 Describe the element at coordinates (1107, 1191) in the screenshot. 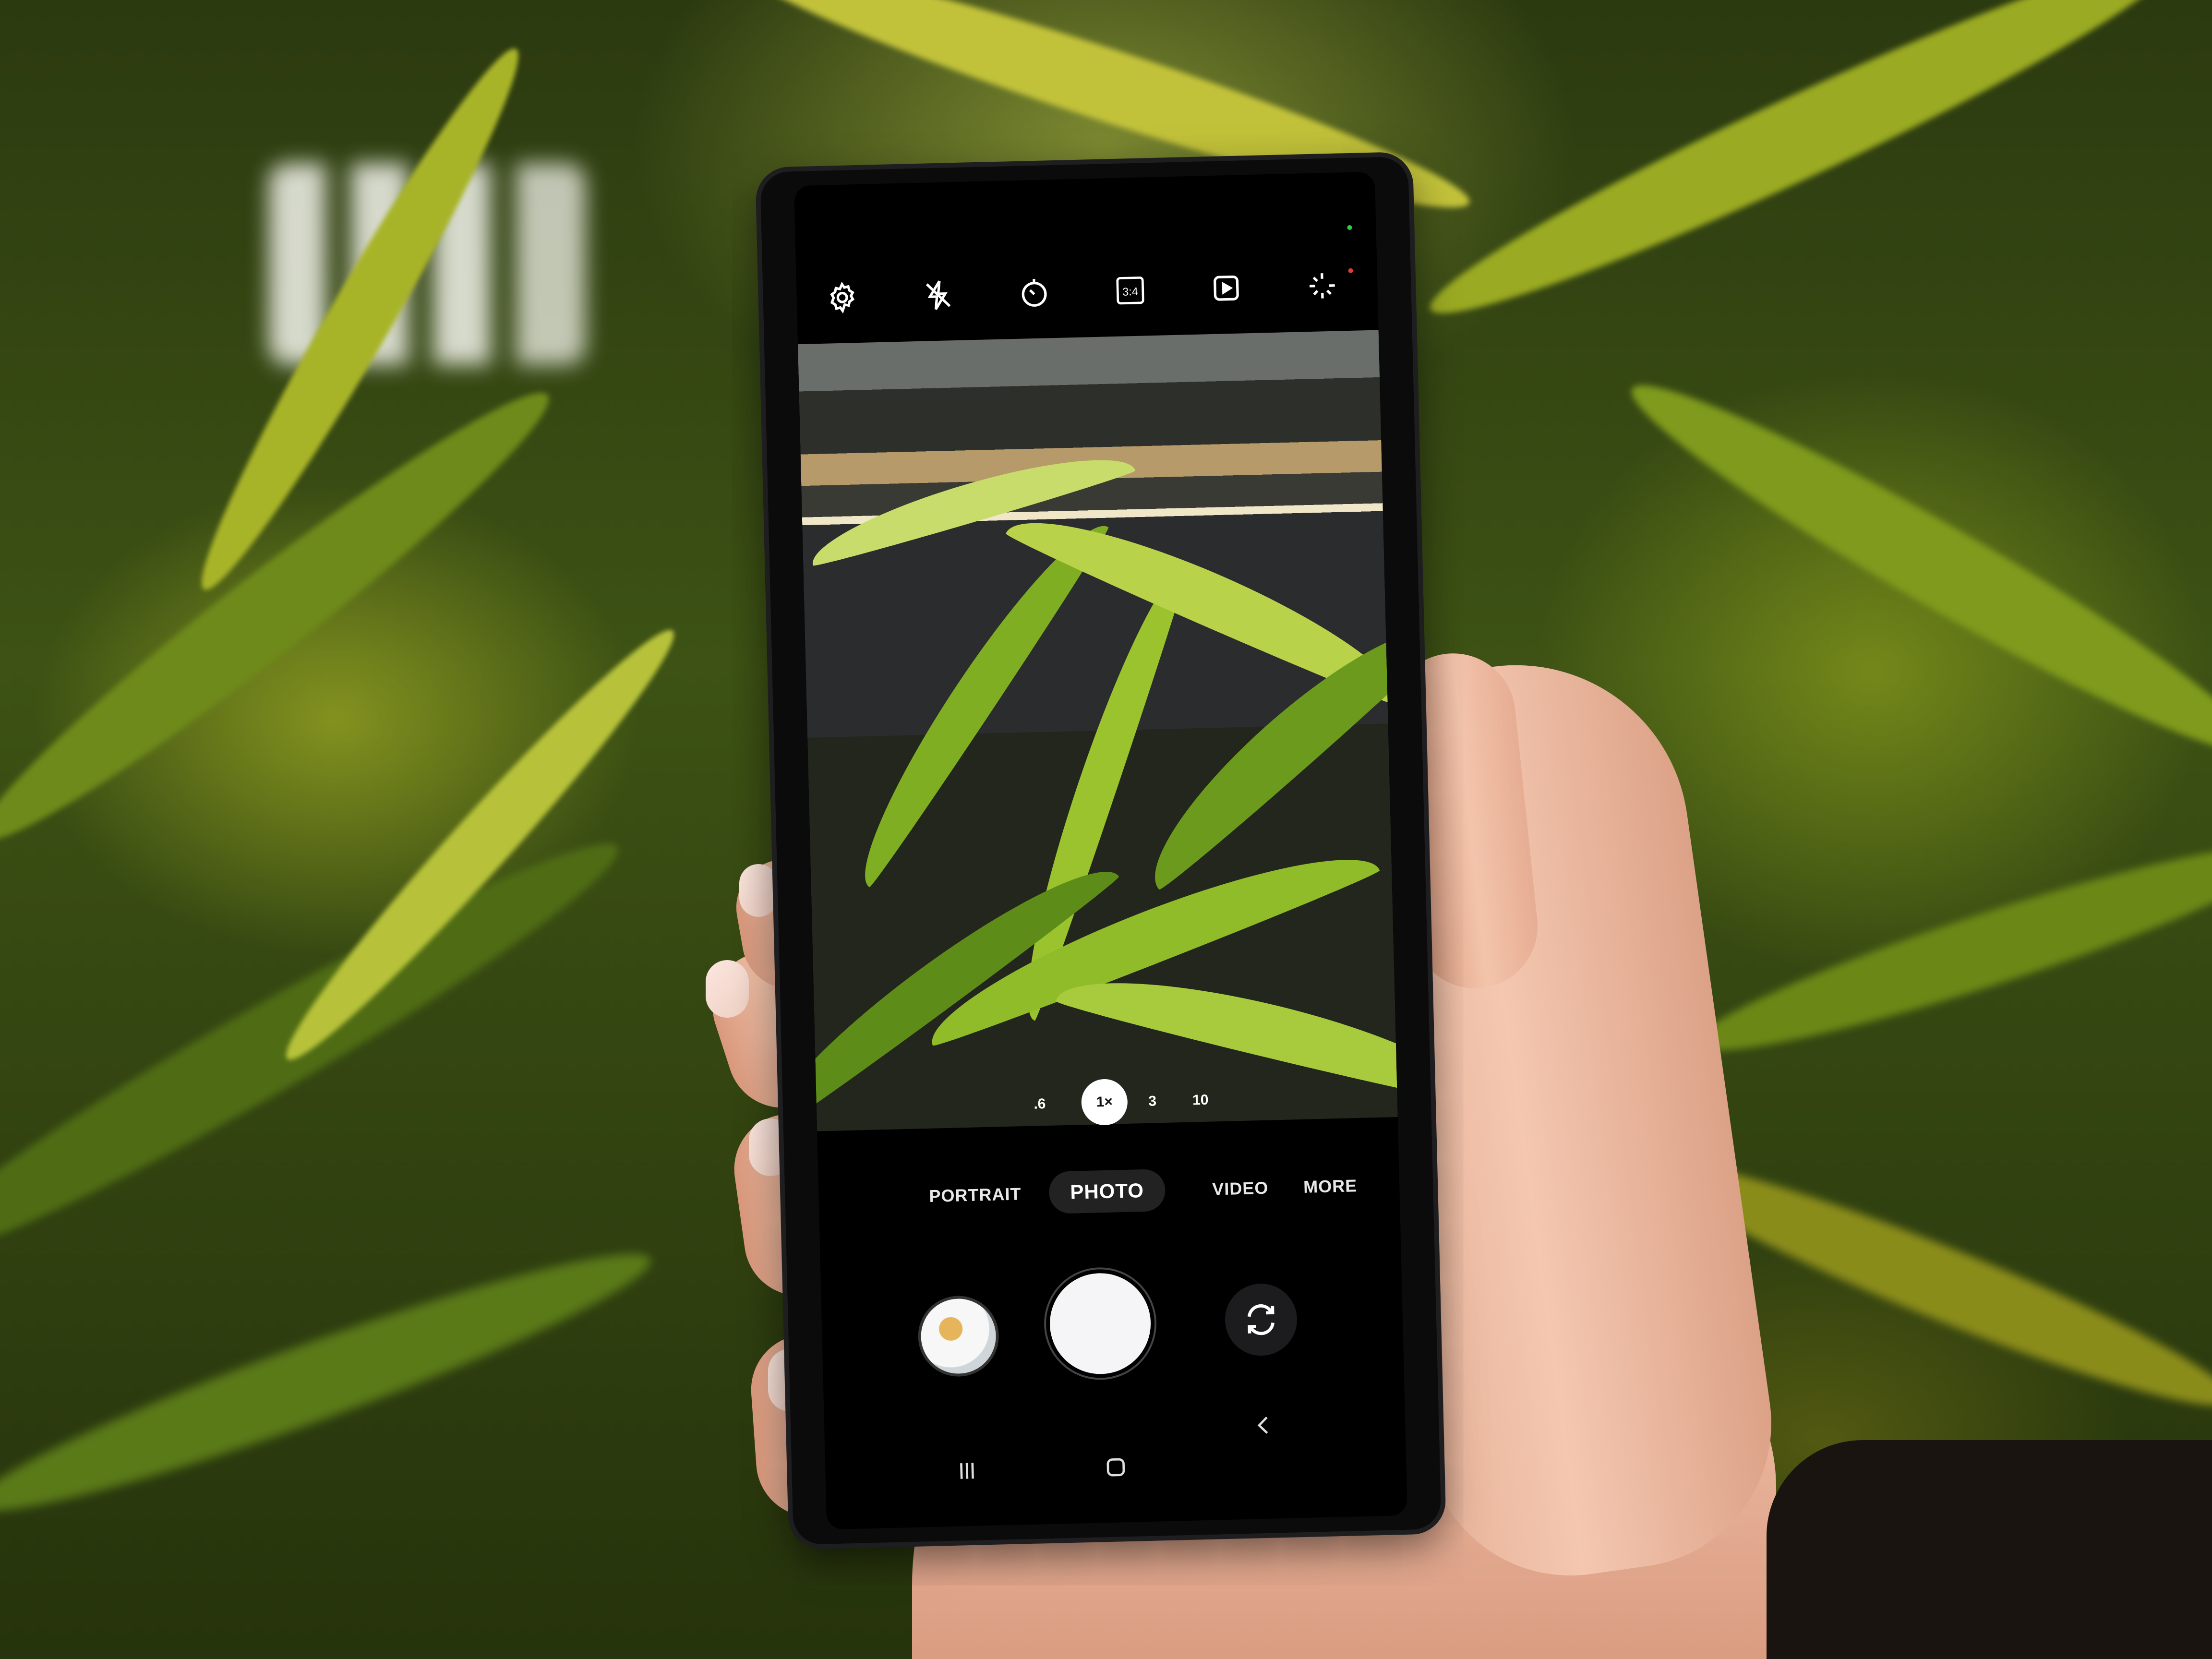

I see `mode-photo: PHOTO` at that location.